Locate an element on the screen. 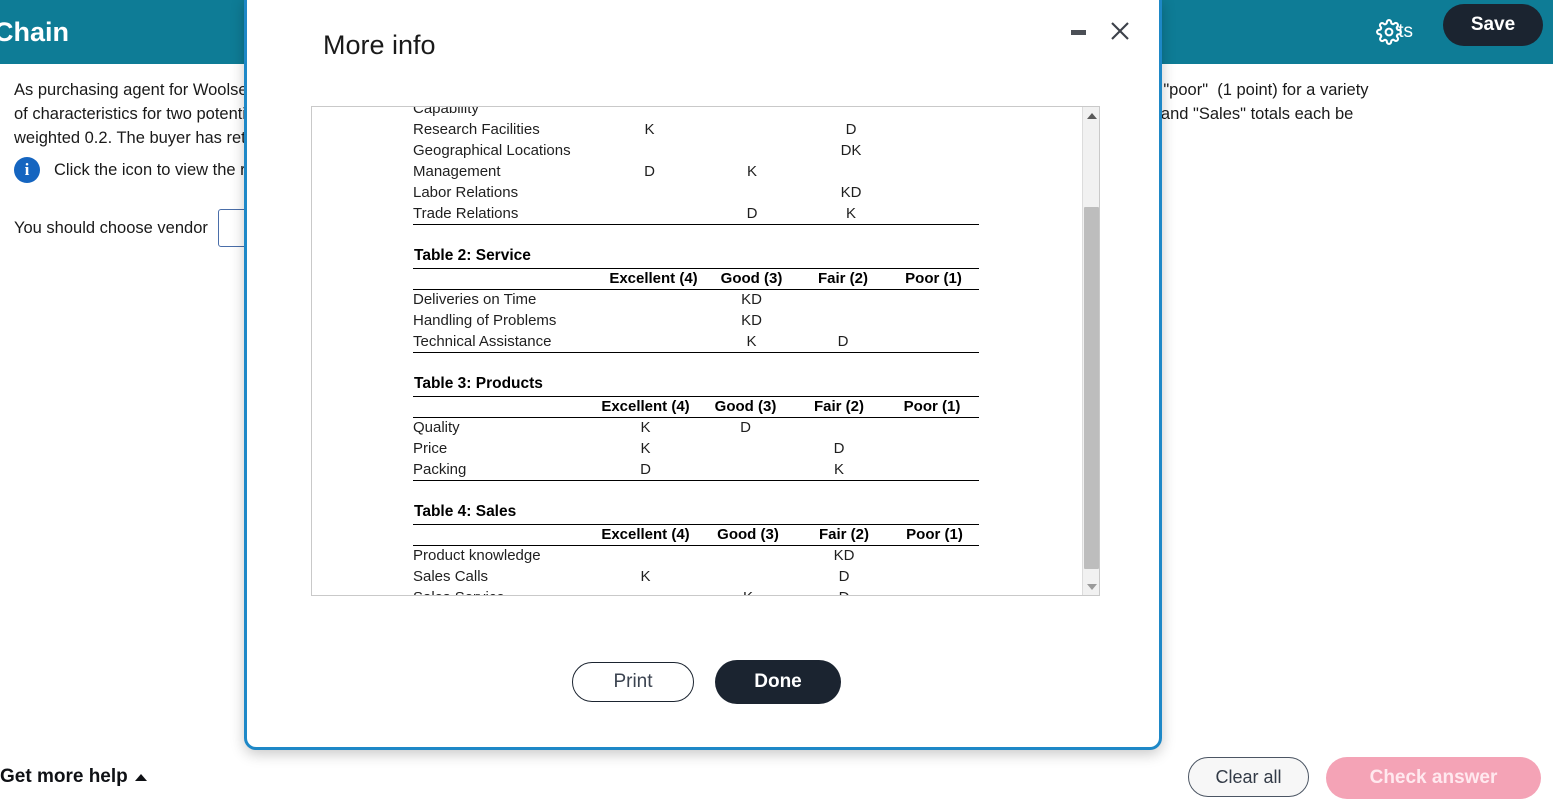  close-icon is located at coordinates (1120, 31).